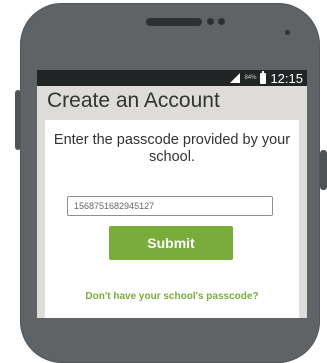 The width and height of the screenshot is (327, 363). Describe the element at coordinates (172, 296) in the screenshot. I see `no-passcode-link: Don't have your school's passcode?` at that location.